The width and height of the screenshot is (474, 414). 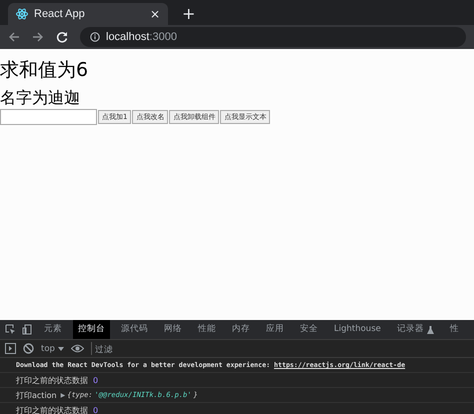 What do you see at coordinates (241, 329) in the screenshot?
I see `devtools-tab: 内存` at bounding box center [241, 329].